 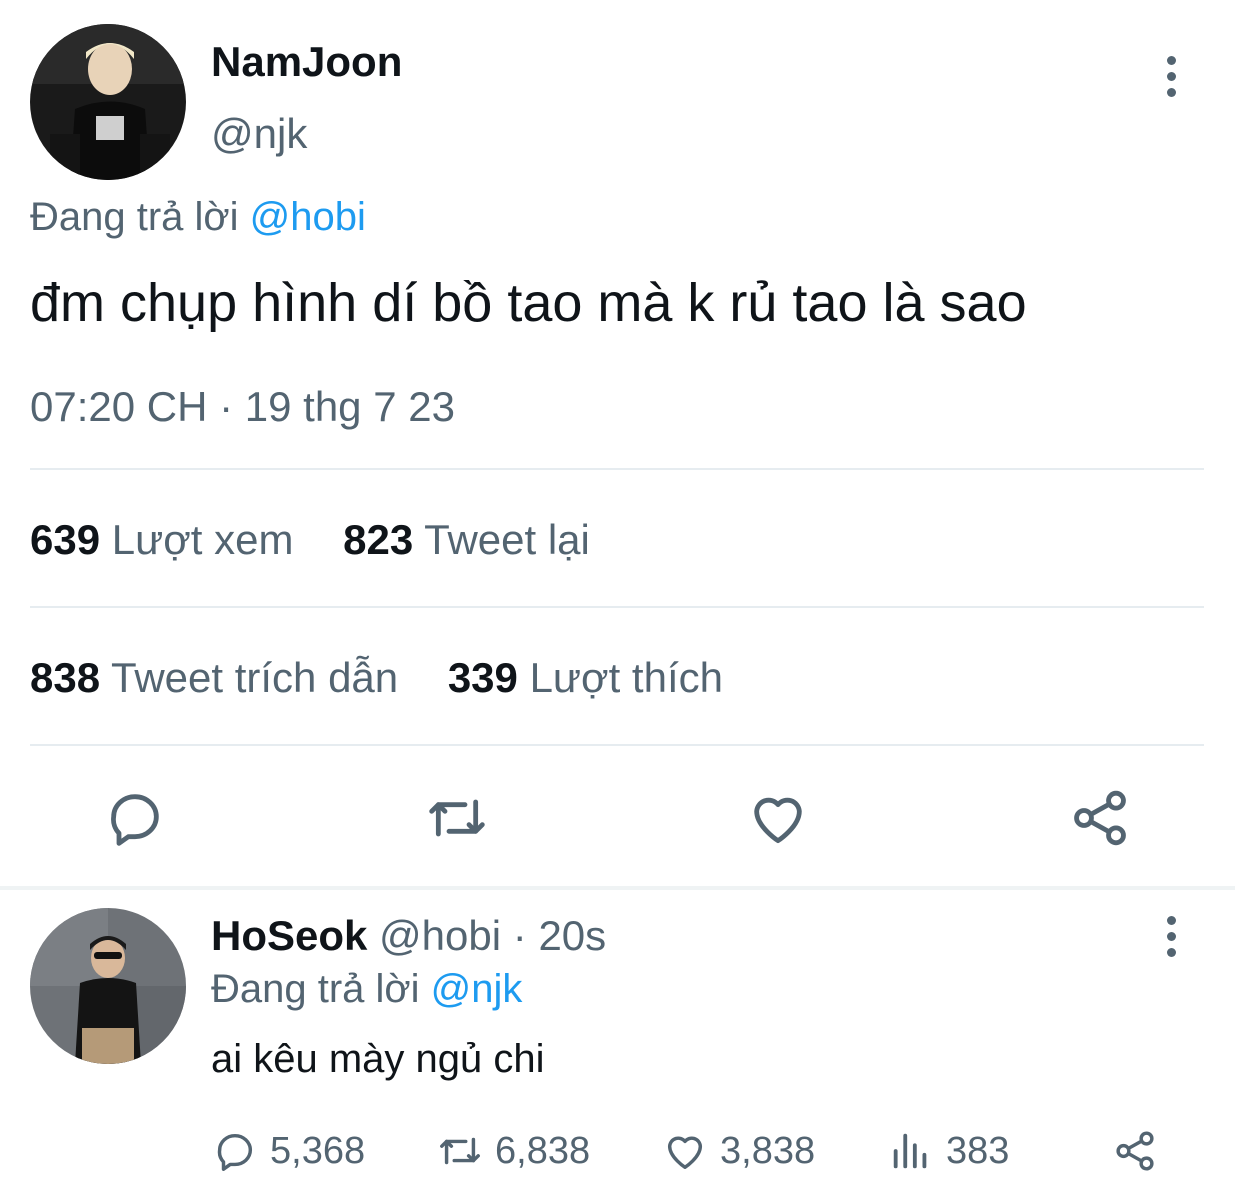 I want to click on author-handle: @njk, so click(x=259, y=134).